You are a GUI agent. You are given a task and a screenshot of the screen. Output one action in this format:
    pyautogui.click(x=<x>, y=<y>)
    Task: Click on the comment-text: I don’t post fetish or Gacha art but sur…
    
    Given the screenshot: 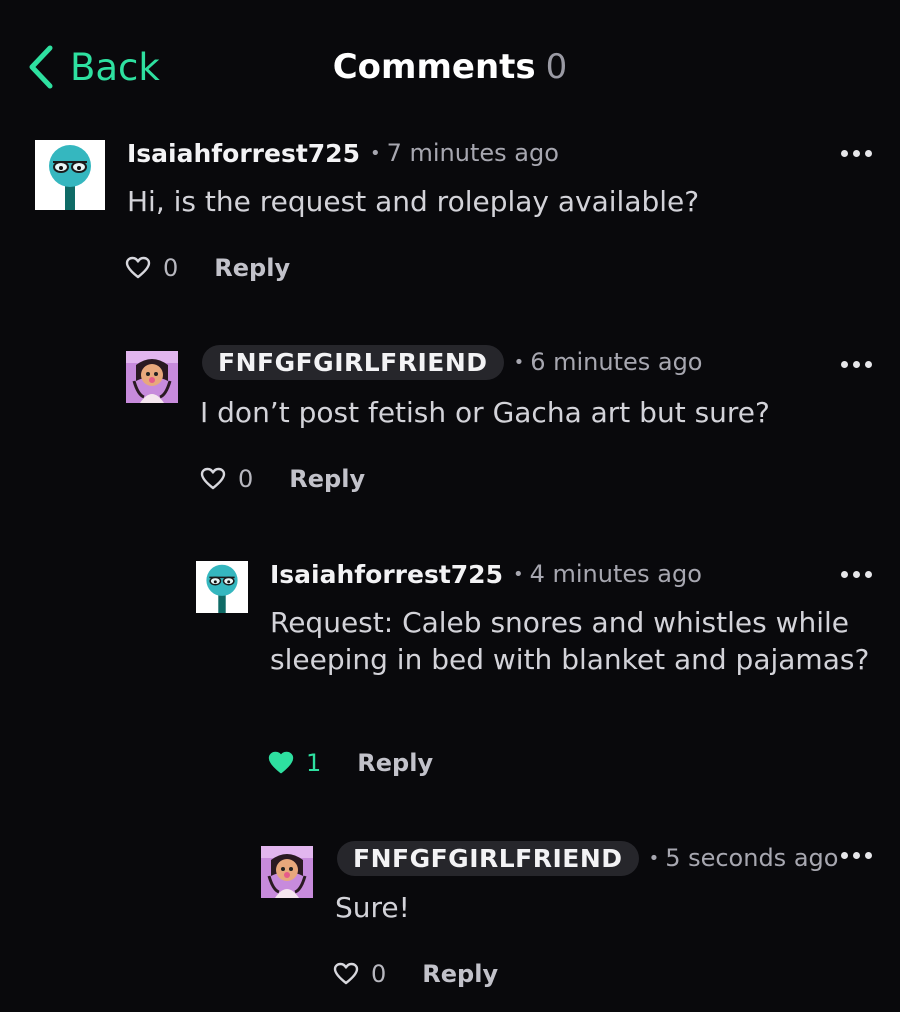 What is the action you would take?
    pyautogui.click(x=485, y=412)
    